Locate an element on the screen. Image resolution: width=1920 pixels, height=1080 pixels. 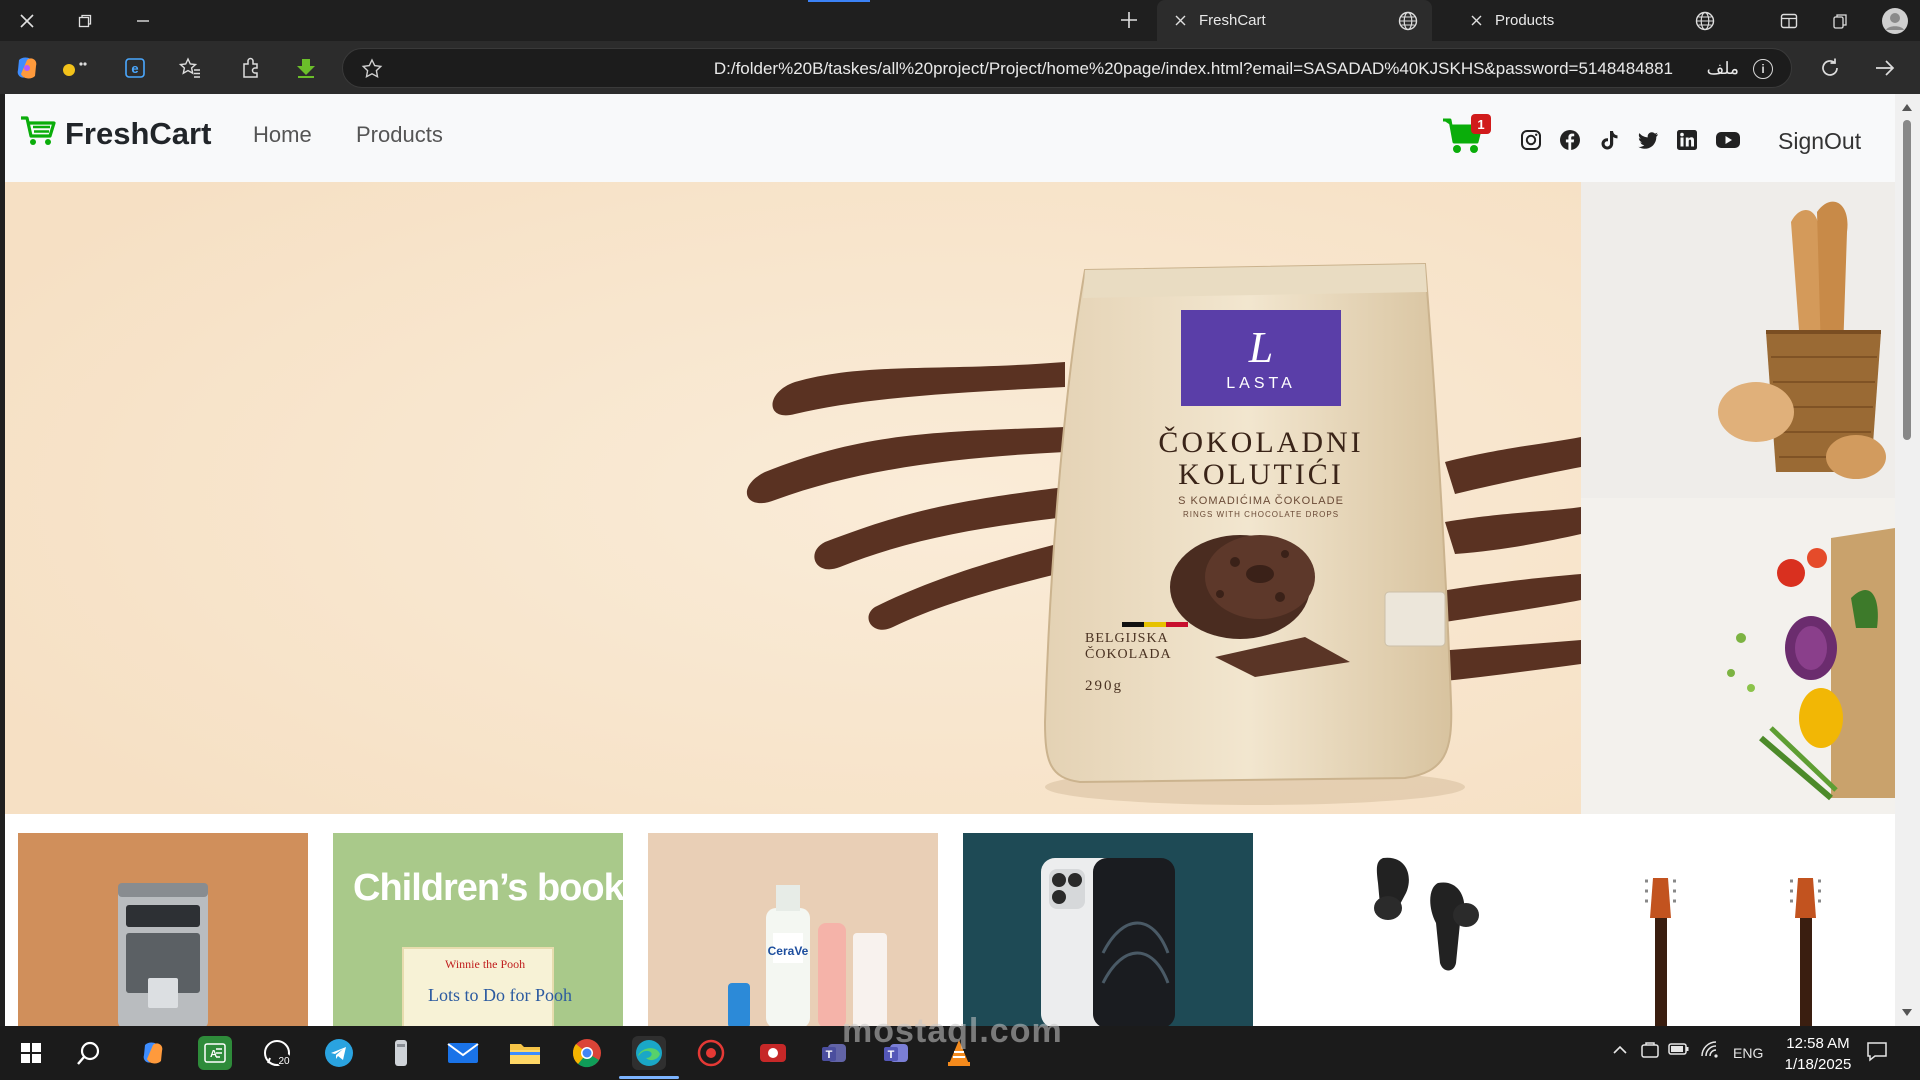
childrens-book-image: Winnie the Pooh Lots to Do for Pooh is located at coordinates (478, 929).